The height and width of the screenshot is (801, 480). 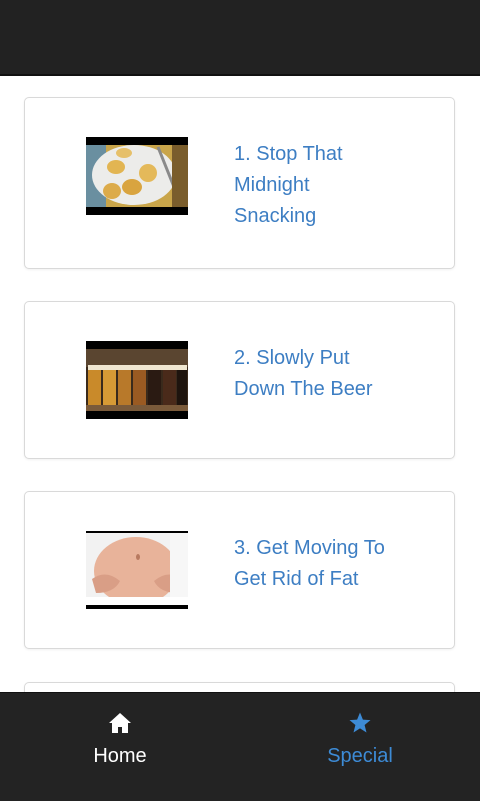 I want to click on belly-fat-thumbnail, so click(x=137, y=570).